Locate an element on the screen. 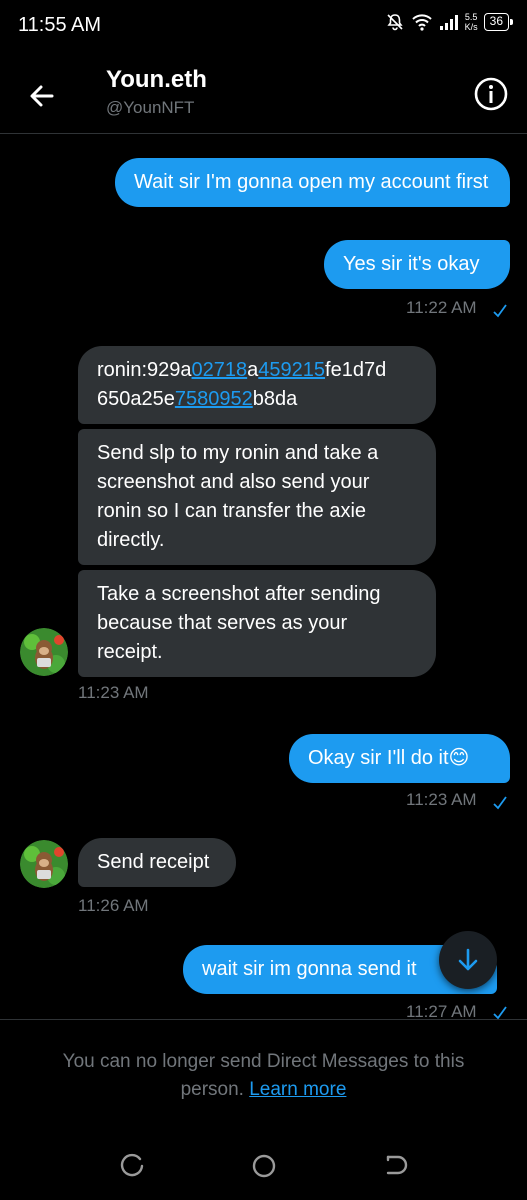 This screenshot has height=1200, width=527. network-speed: 5.5 K/s is located at coordinates (471, 22).